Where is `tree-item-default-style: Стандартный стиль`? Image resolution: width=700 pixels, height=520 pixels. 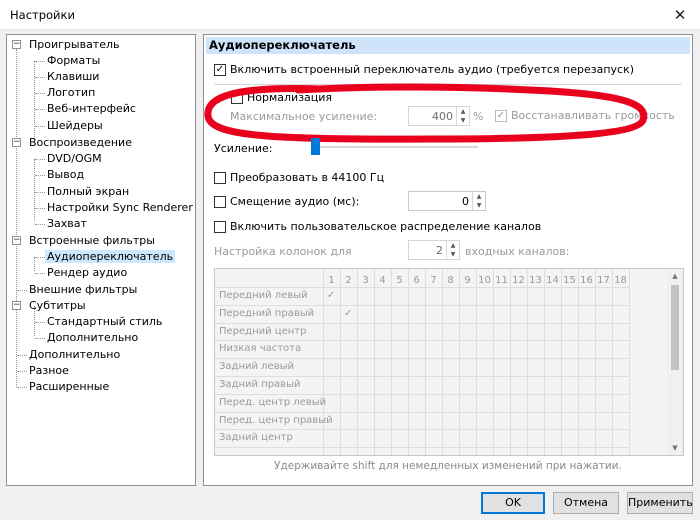 tree-item-default-style: Стандартный стиль is located at coordinates (104, 322).